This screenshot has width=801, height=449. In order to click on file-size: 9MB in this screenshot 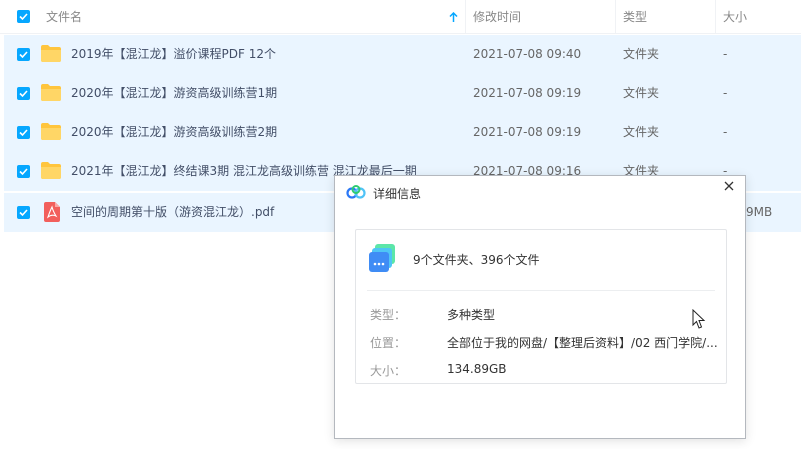, I will do `click(759, 212)`.